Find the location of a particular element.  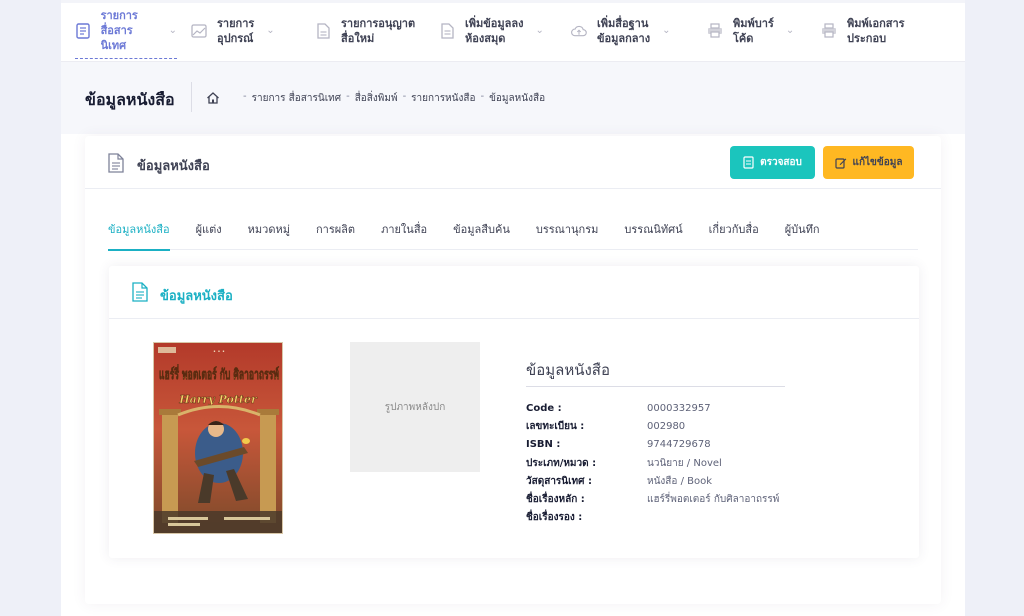

info-value: 002980 is located at coordinates (666, 427).